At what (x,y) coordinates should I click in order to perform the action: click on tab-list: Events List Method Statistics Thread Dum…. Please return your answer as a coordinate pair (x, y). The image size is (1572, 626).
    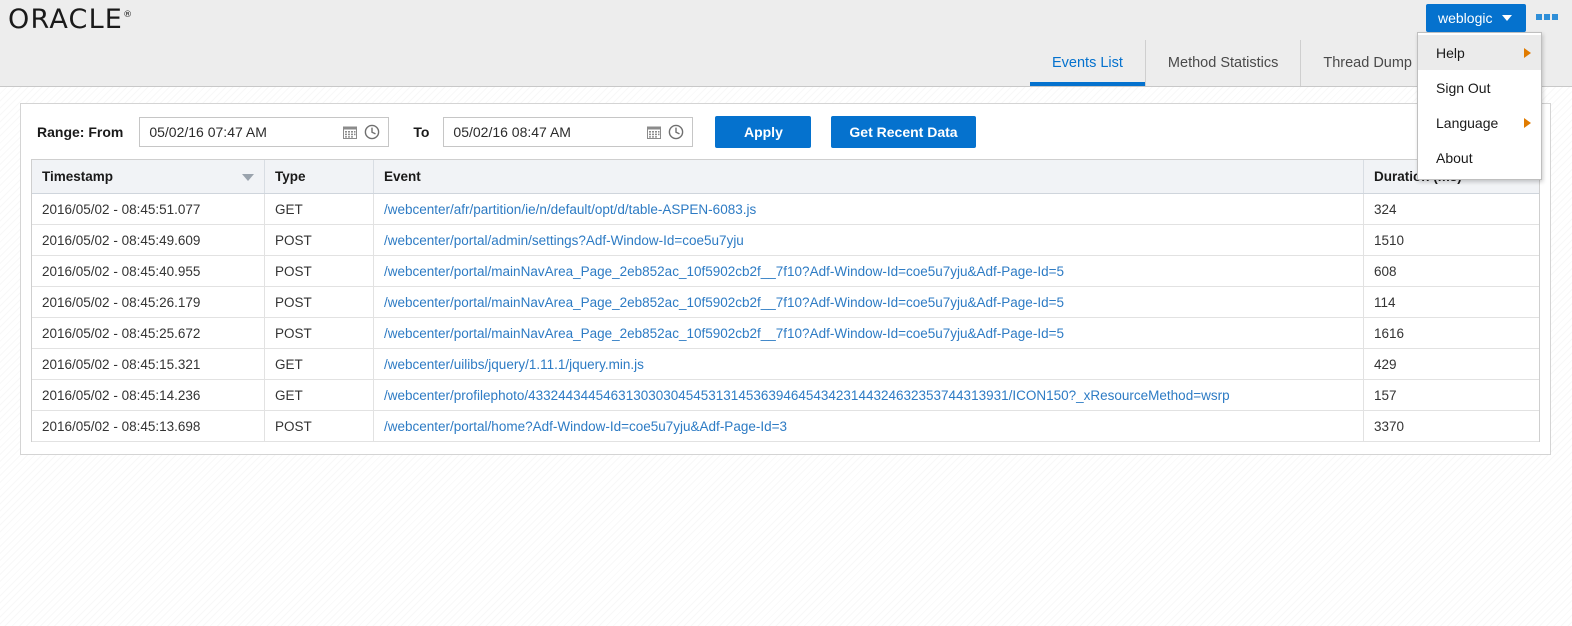
    Looking at the image, I should click on (1232, 62).